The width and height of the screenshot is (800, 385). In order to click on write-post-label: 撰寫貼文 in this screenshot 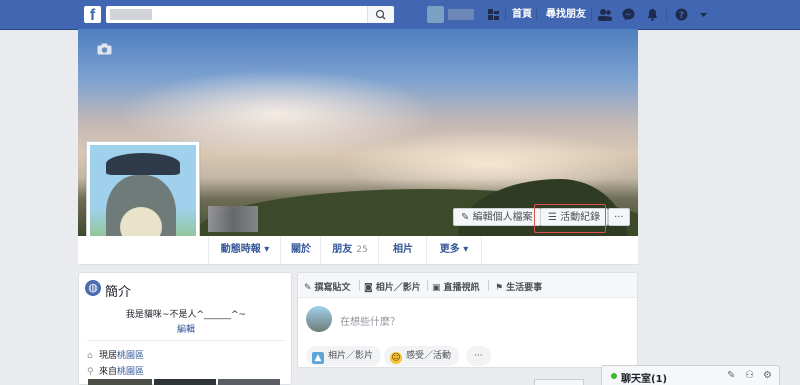, I will do `click(332, 288)`.